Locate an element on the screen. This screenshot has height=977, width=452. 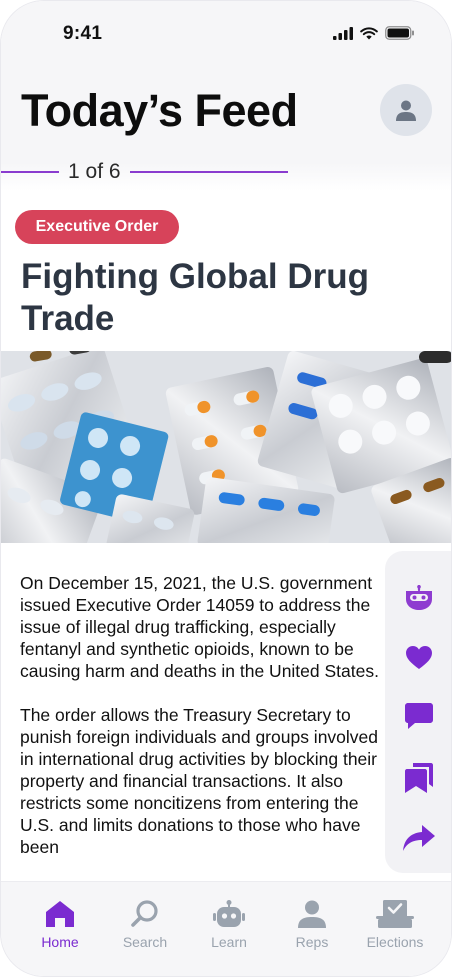
ai-assistant-button is located at coordinates (419, 598).